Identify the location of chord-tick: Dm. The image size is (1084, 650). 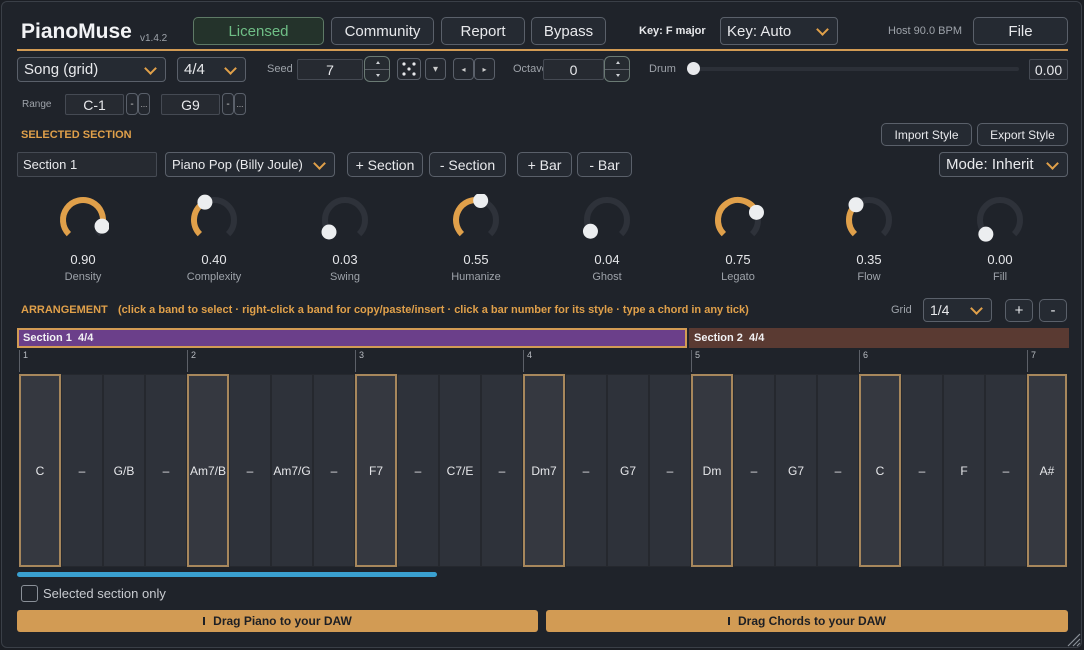
(712, 470).